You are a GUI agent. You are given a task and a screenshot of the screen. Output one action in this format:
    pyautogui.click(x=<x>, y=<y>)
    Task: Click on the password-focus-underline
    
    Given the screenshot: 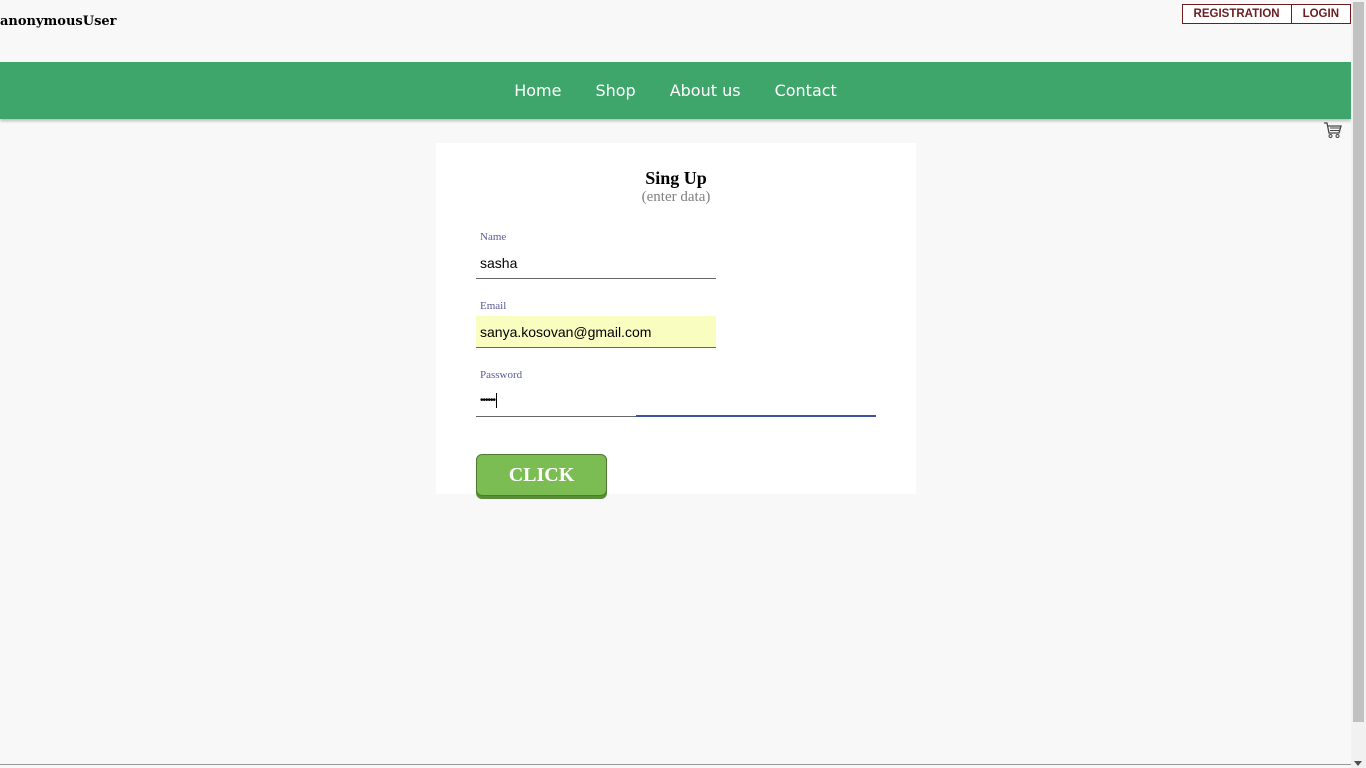 What is the action you would take?
    pyautogui.click(x=756, y=416)
    